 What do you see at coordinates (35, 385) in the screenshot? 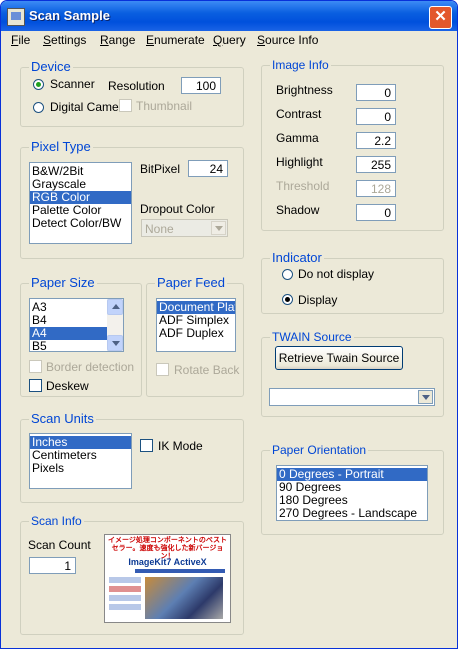
I see `deskew-checkbox` at bounding box center [35, 385].